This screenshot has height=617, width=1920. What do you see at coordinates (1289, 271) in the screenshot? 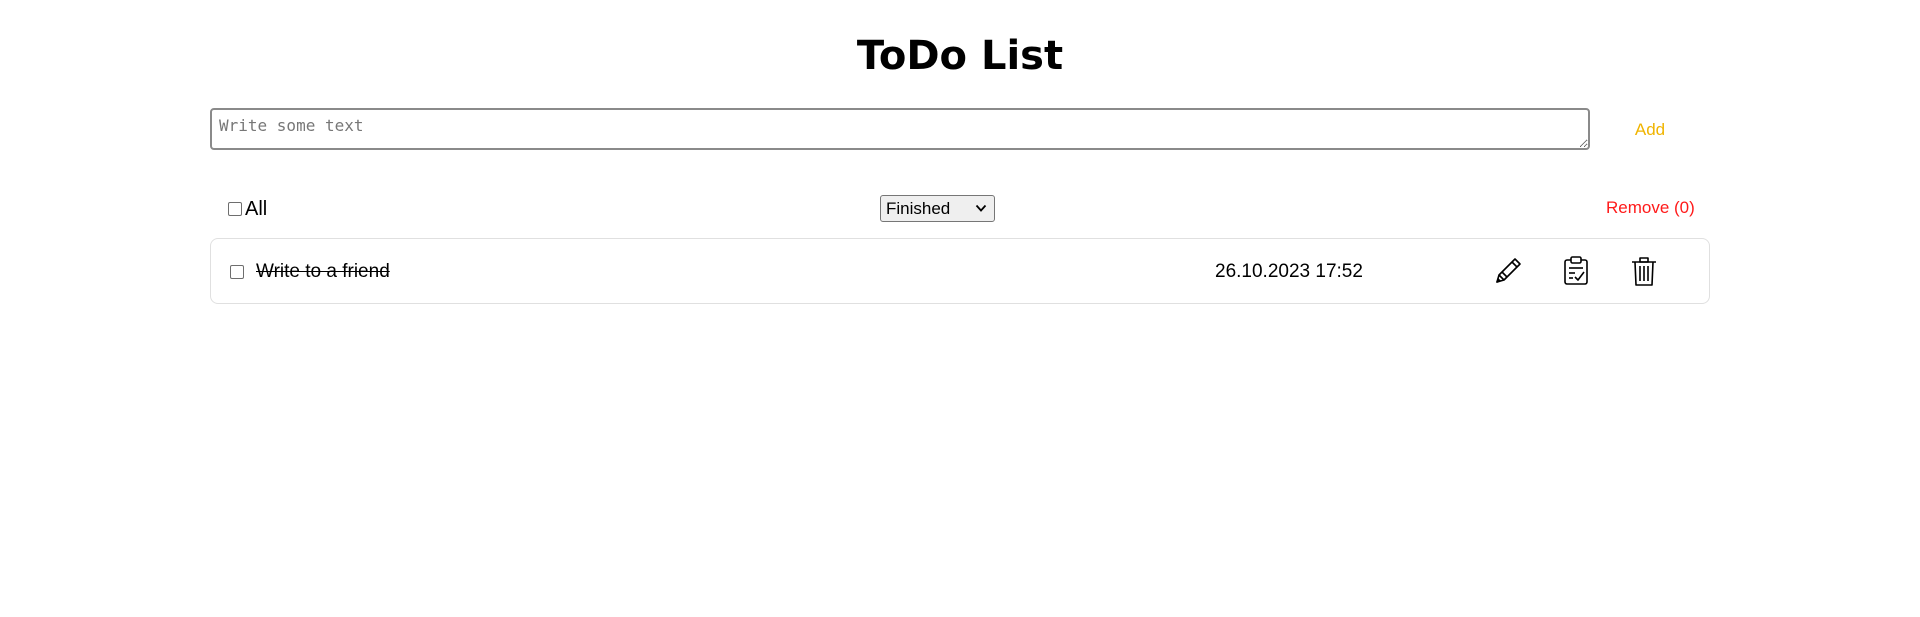
I see `todo-item-date: 26.10.2023 17:52` at bounding box center [1289, 271].